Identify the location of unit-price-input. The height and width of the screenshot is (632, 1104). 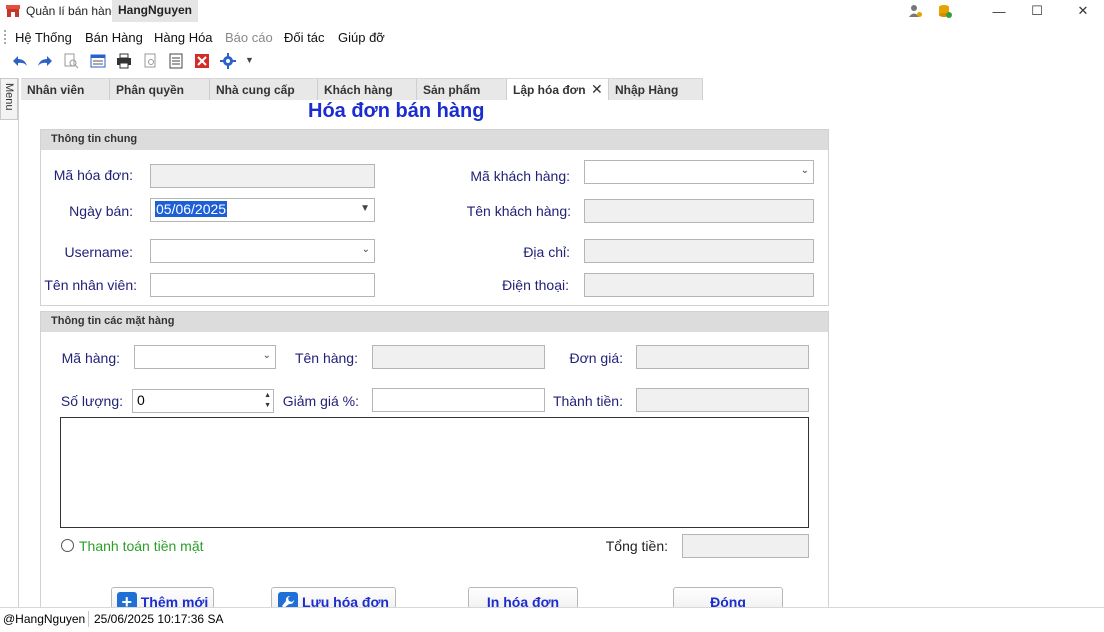
(722, 357).